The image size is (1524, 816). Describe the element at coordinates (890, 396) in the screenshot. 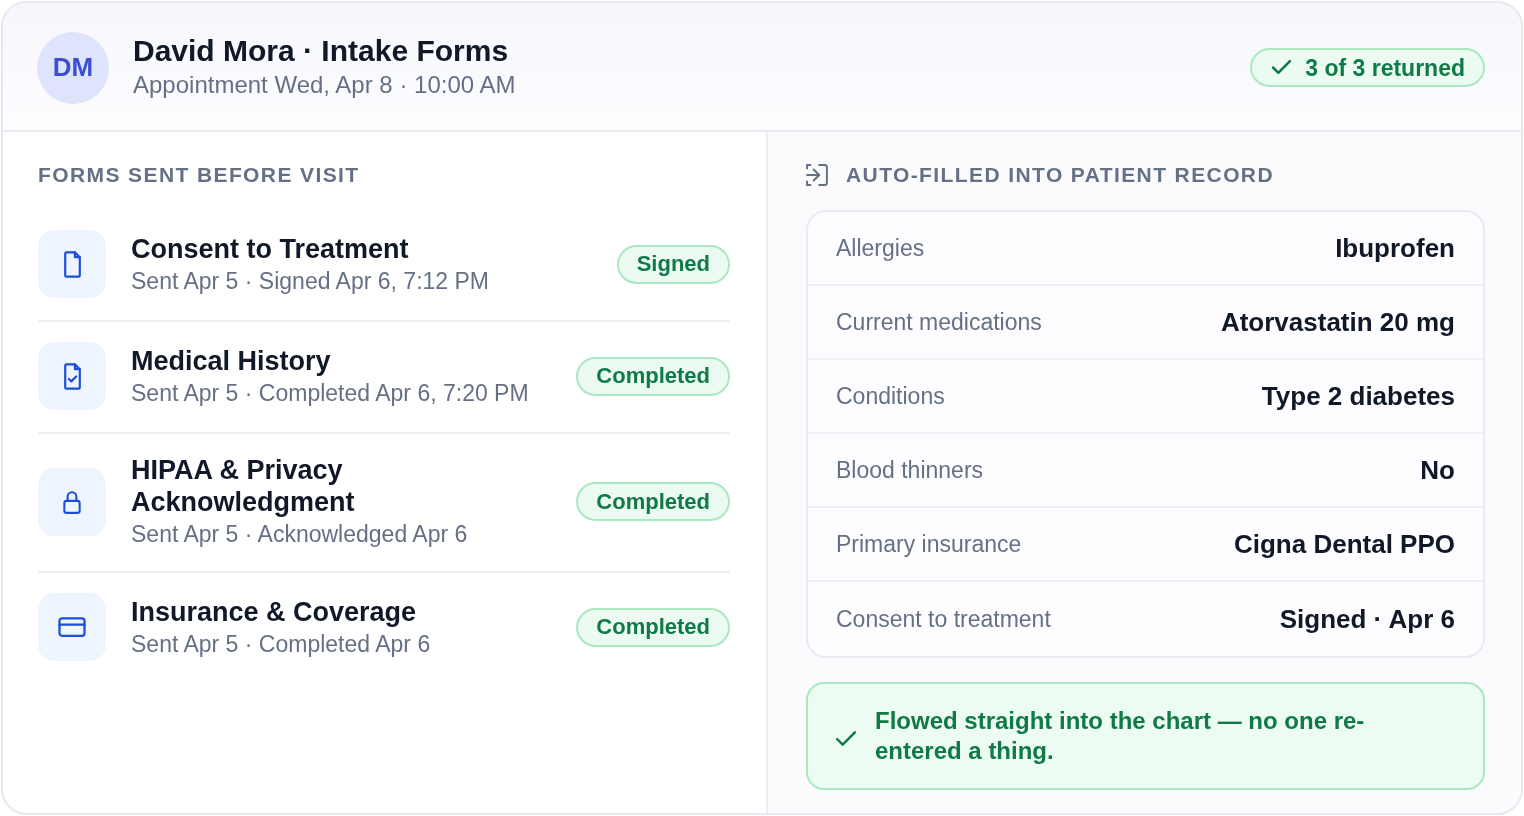

I see `field-label: Conditions` at that location.